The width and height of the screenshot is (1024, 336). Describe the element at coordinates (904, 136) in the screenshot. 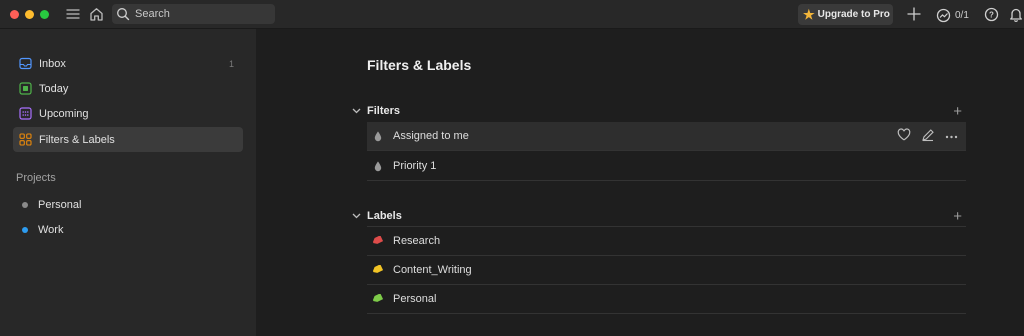

I see `favorite-heart-icon` at that location.